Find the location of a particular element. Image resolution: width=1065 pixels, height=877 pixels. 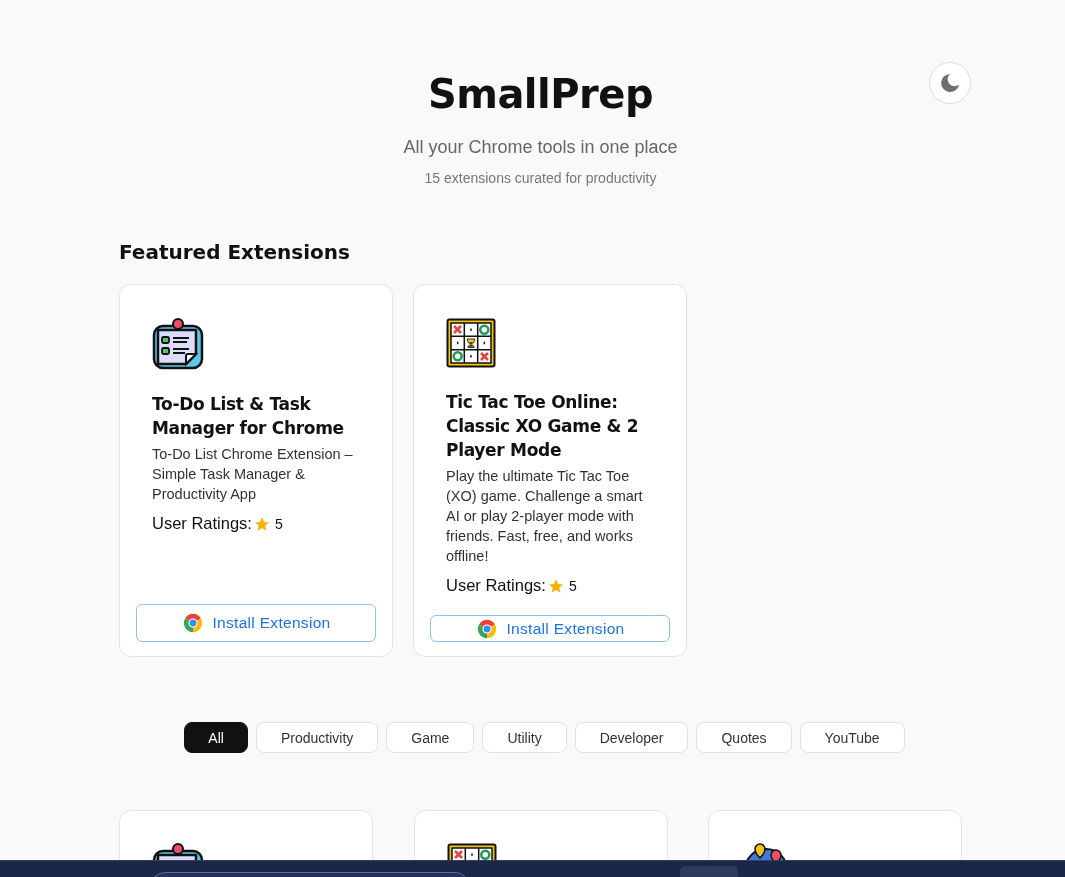

extension-description: Play the ultimate Tic Tac Toe (XO) game. Challenge a smart AI or play 2-player mode with friends. Fast, free, and works offline! is located at coordinates (545, 516).